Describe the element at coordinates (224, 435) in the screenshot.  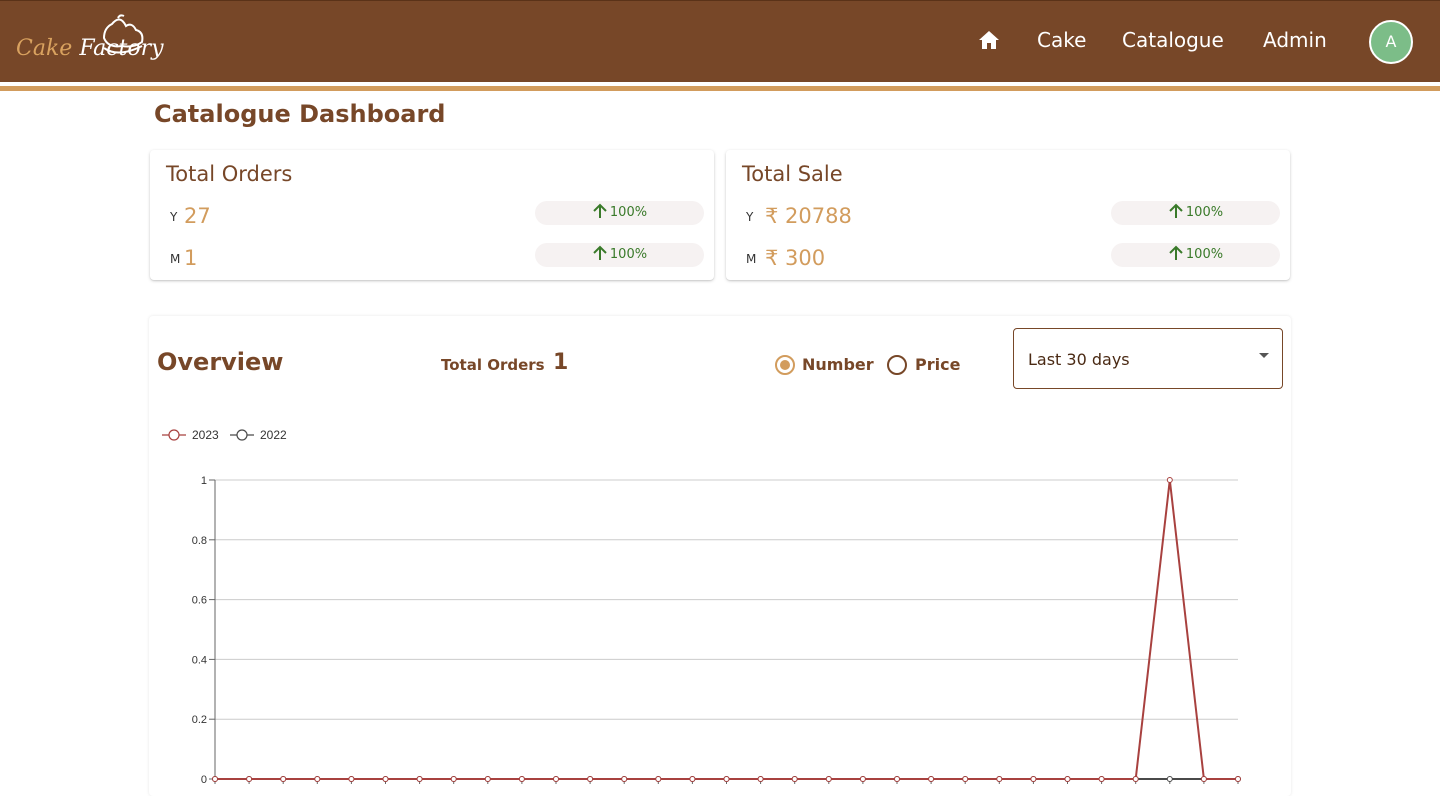
I see `chart-legend: 2023 2022` at that location.